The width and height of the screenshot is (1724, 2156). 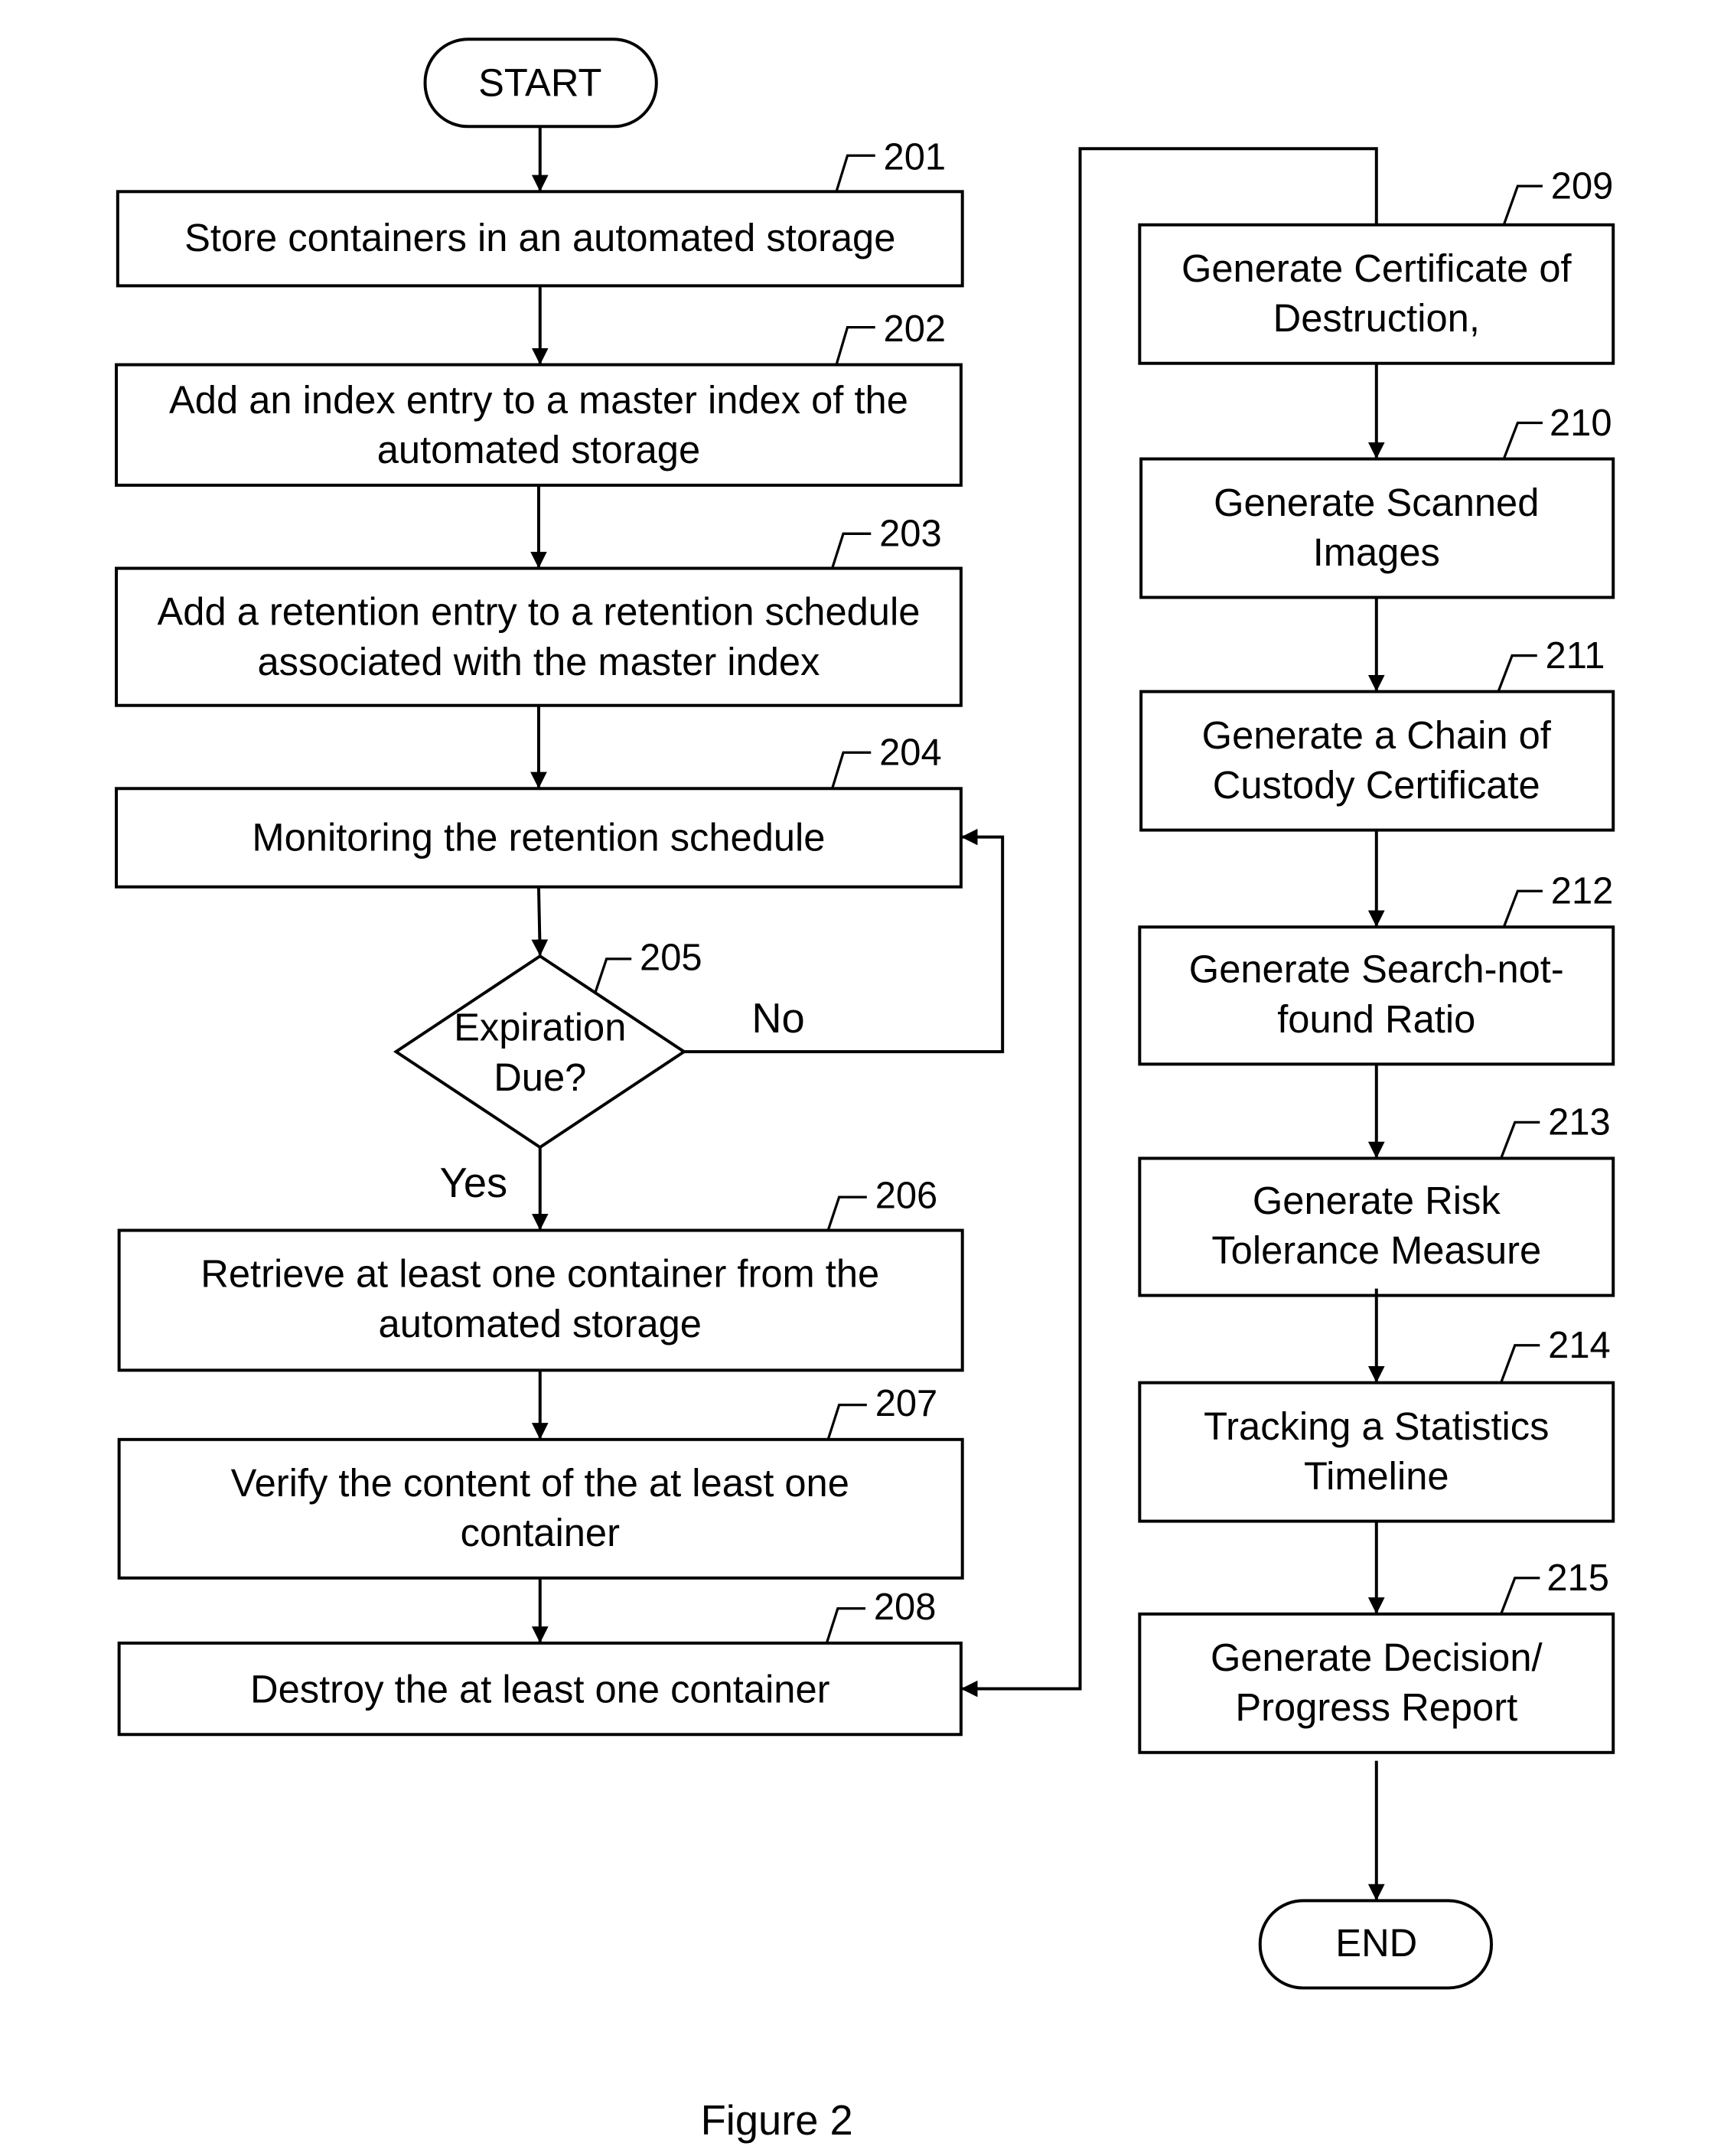 What do you see at coordinates (1377, 1657) in the screenshot?
I see `step-215-line1: Generate Decision/` at bounding box center [1377, 1657].